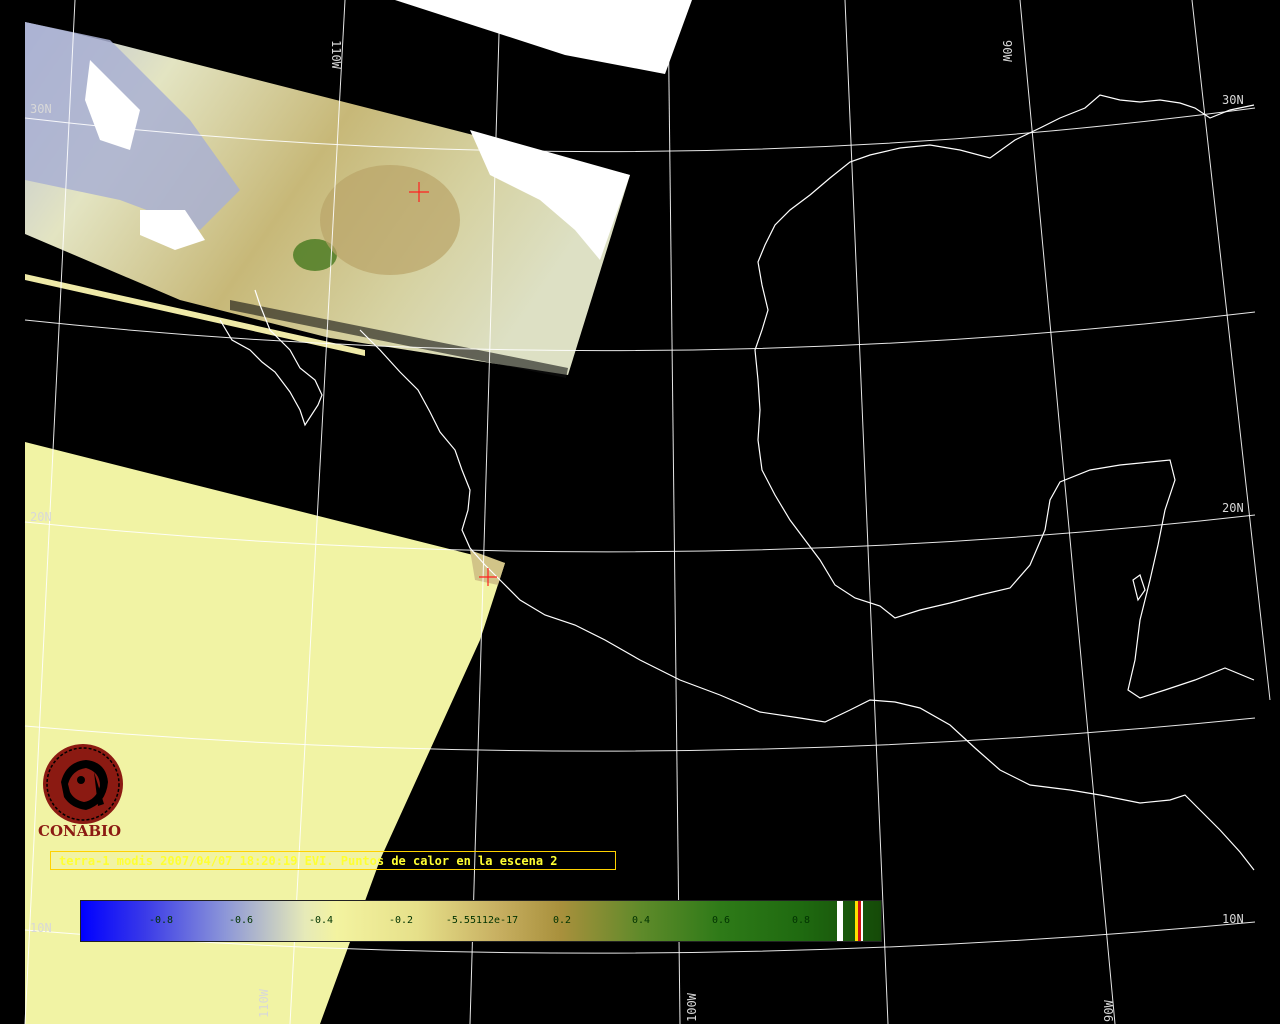  Describe the element at coordinates (1007, 51) in the screenshot. I see `lon-label-90w-top: 90W` at that location.